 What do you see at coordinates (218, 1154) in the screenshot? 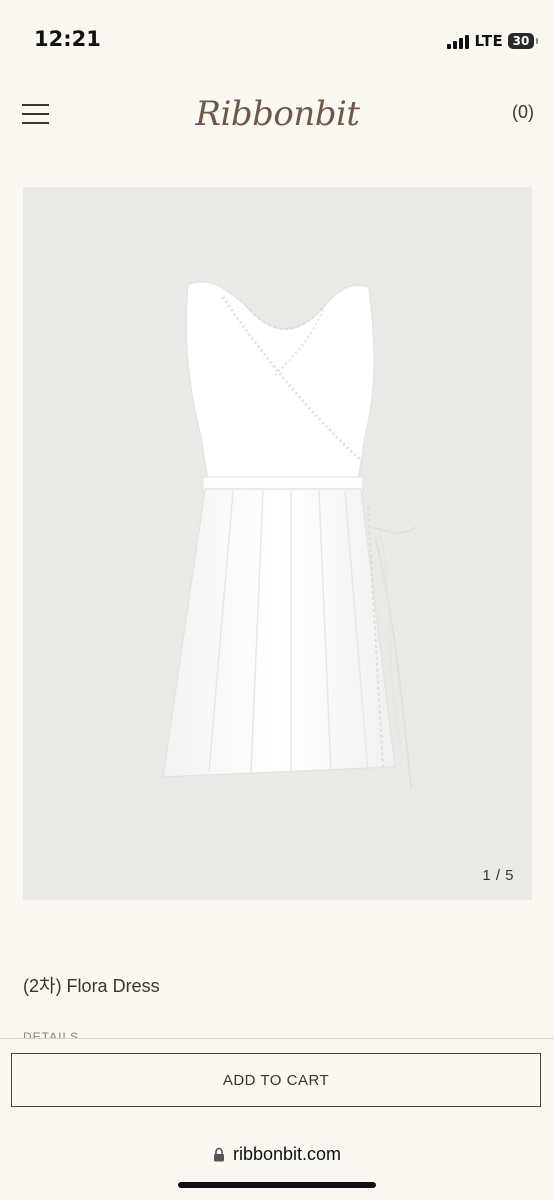
I see `lock-icon` at bounding box center [218, 1154].